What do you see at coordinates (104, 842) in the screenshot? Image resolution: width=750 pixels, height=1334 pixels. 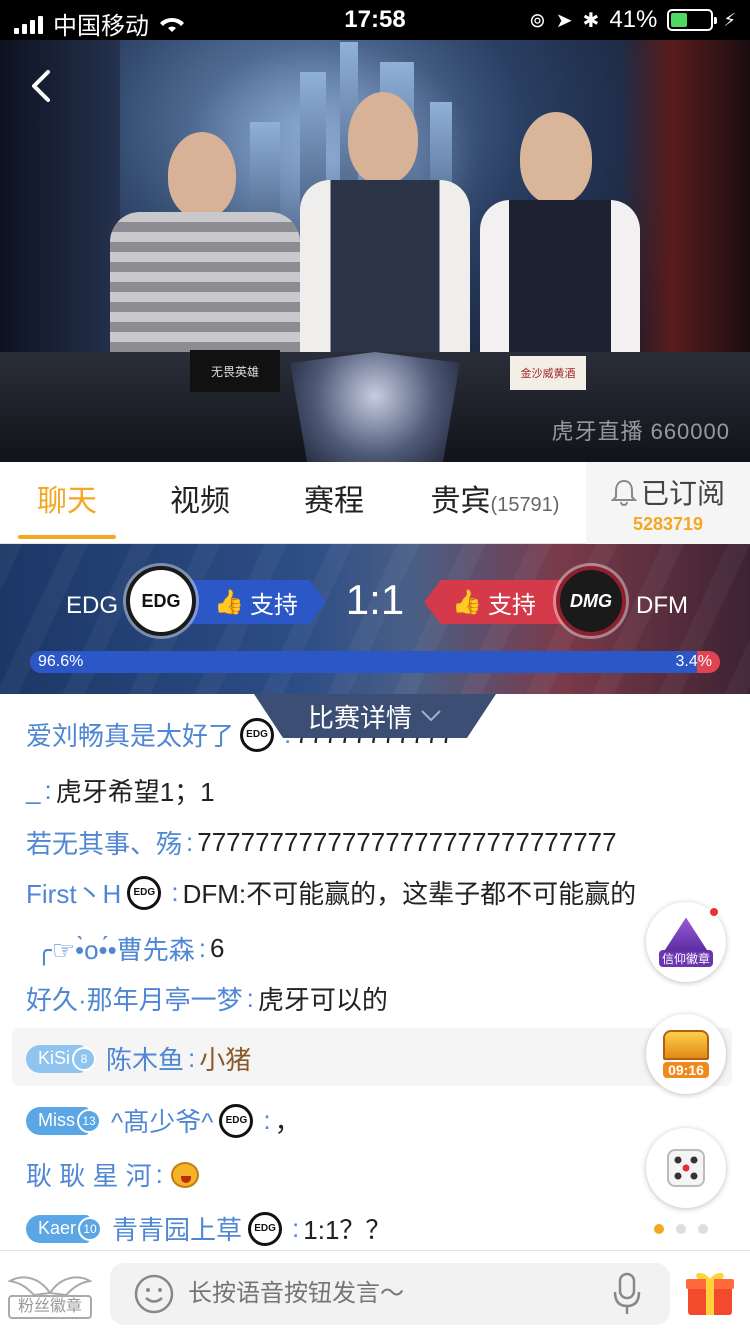 I see `chat-username: 若无其事、殇` at bounding box center [104, 842].